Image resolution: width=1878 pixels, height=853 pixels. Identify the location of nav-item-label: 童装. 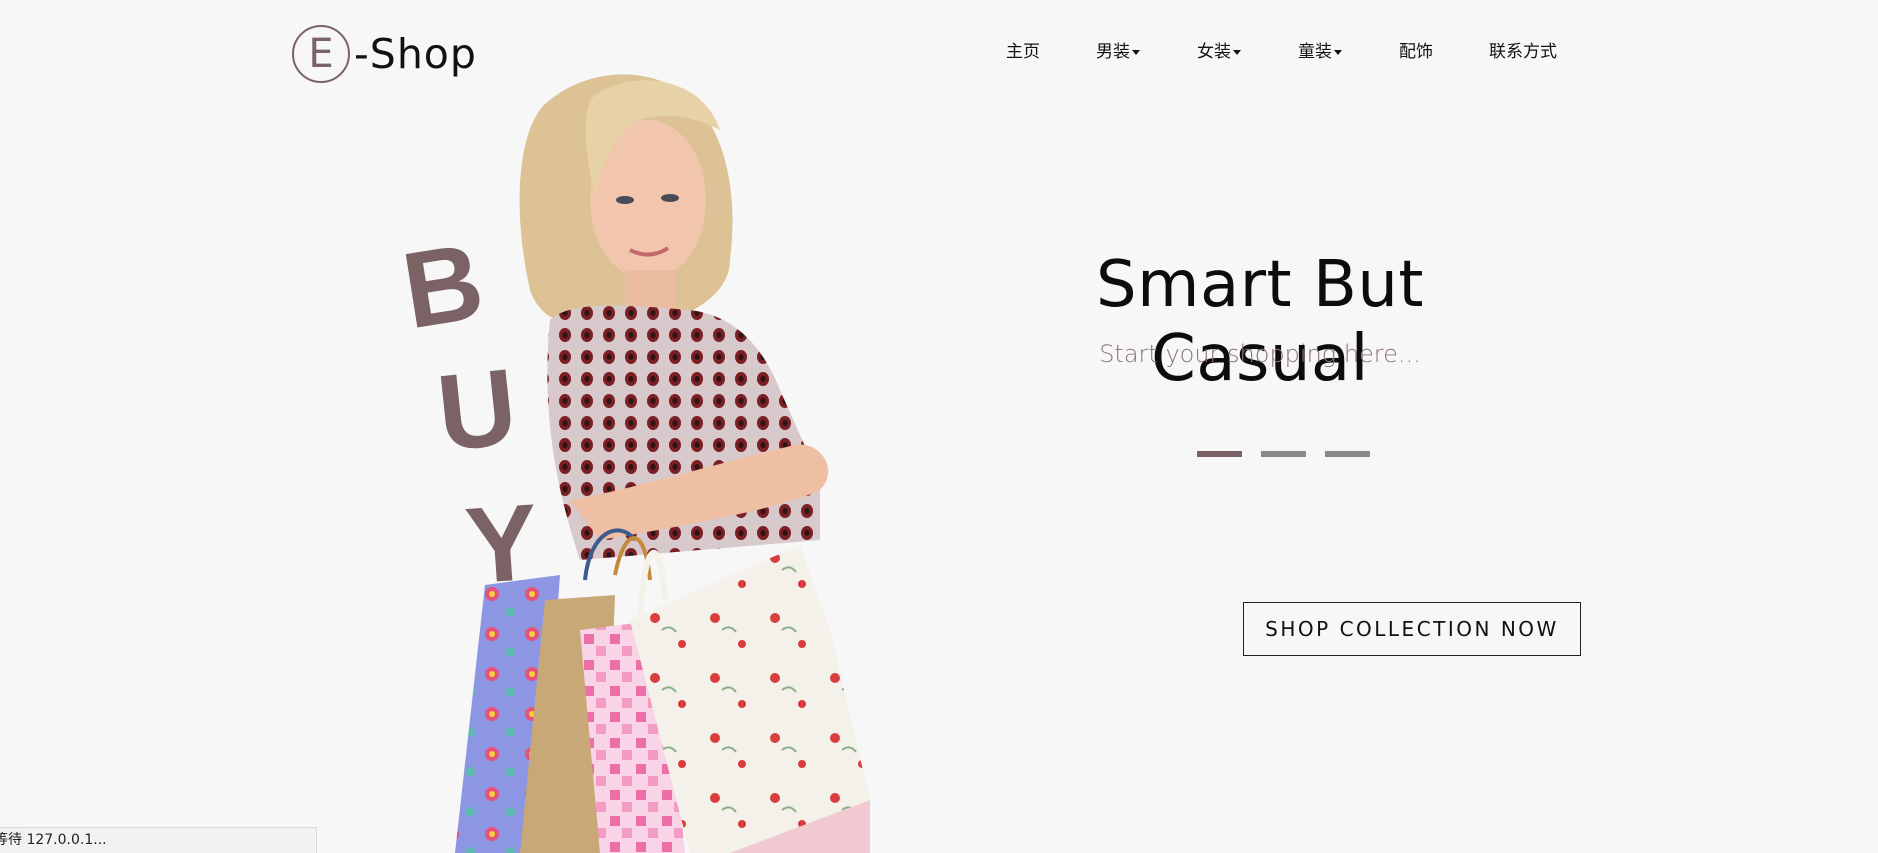
(1315, 52).